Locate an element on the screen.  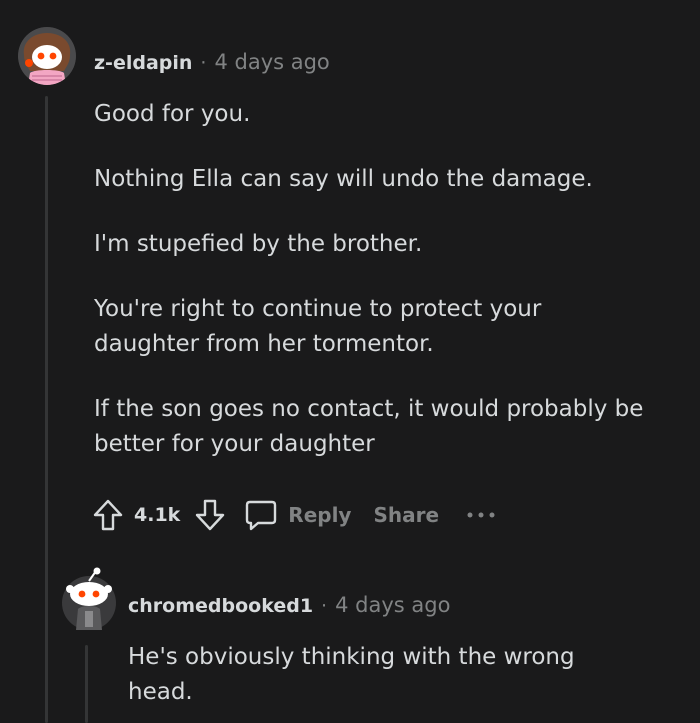
reply-header: chromedbooked1 · 4 days ago is located at coordinates (289, 605).